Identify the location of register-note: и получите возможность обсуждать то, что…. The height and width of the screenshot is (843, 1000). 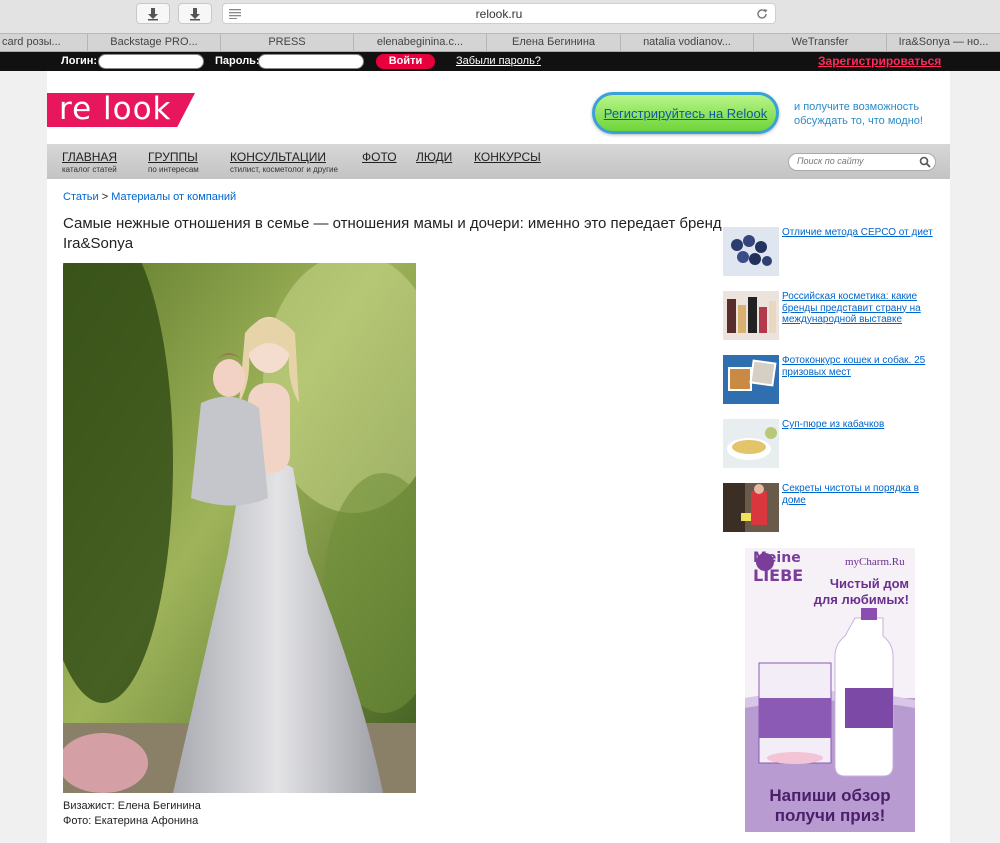
(858, 114).